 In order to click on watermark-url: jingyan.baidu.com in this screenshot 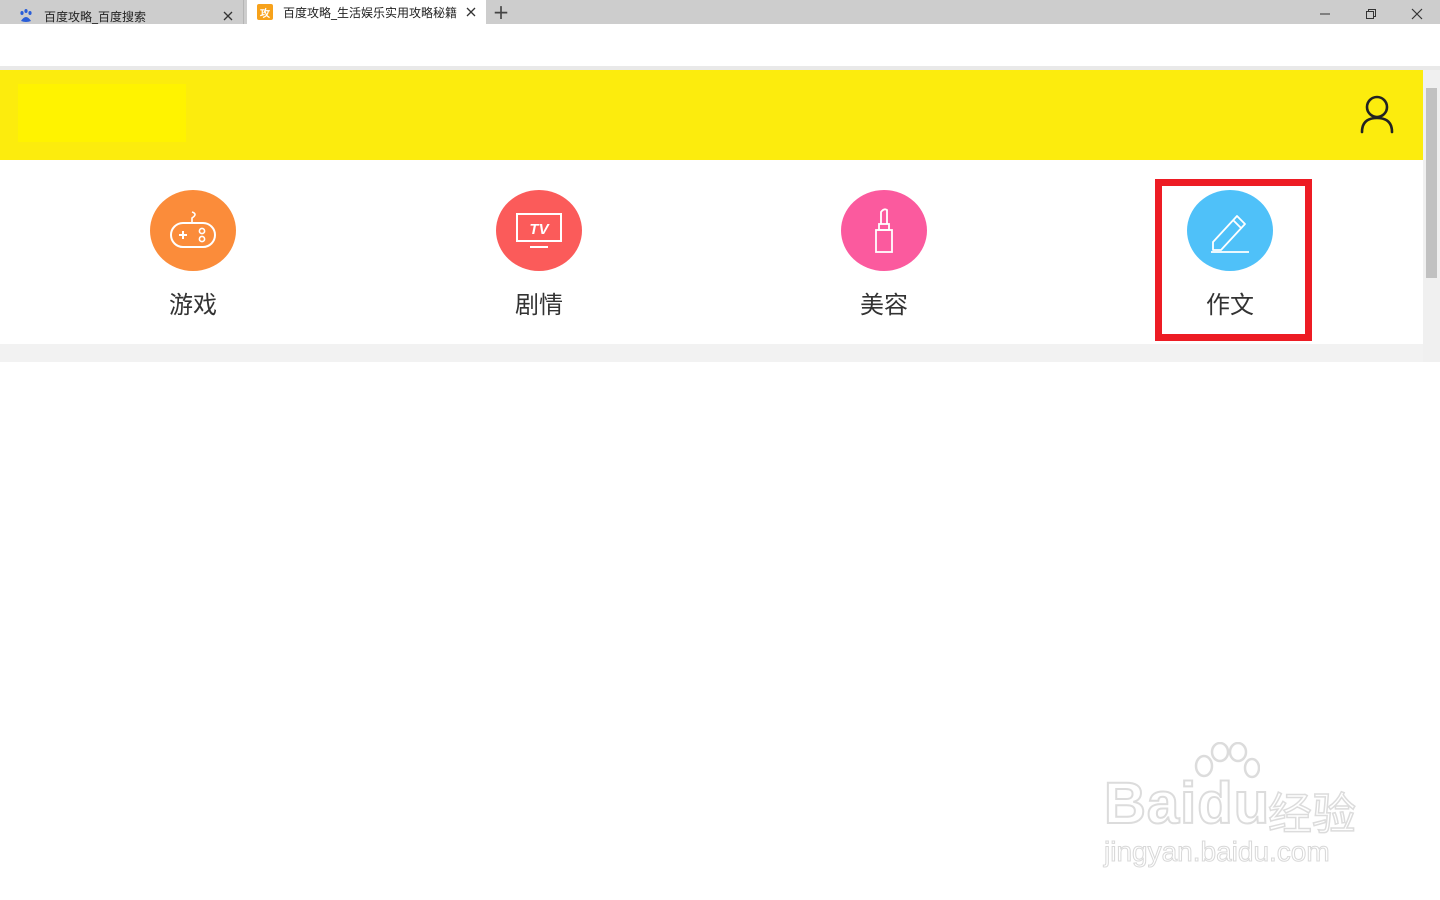, I will do `click(1217, 852)`.